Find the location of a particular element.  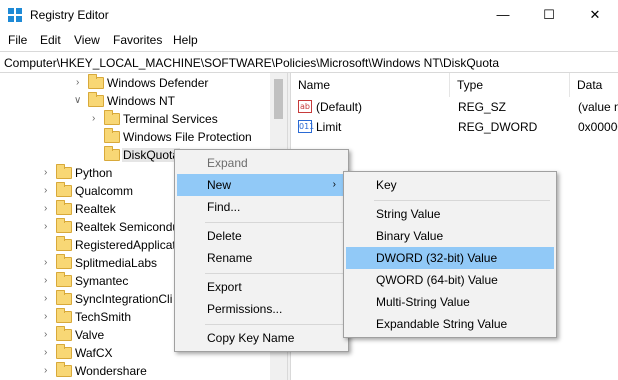

tree-item-label: SplitmediaLabs is located at coordinates (116, 263).